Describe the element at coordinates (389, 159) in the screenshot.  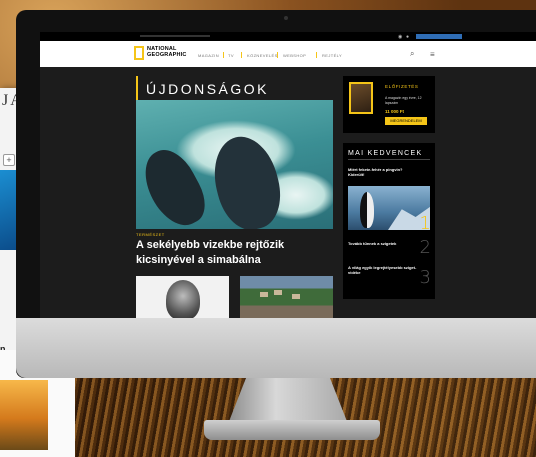
I see `divider` at that location.